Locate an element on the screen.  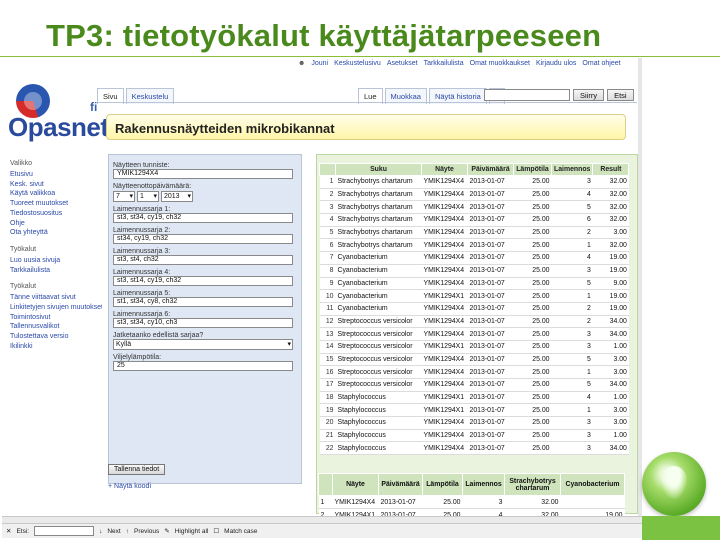
sidebar-item-related-changes: Linkitetyjen sivujen muutokset is located at coordinates (56, 308).